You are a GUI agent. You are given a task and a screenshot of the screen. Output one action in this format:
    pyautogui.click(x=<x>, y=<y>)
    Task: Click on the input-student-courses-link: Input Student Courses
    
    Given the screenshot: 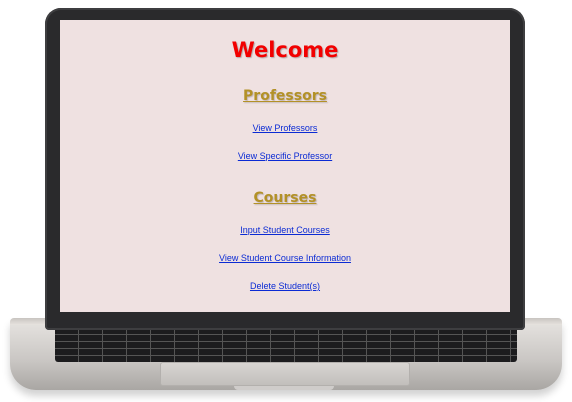 What is the action you would take?
    pyautogui.click(x=285, y=230)
    